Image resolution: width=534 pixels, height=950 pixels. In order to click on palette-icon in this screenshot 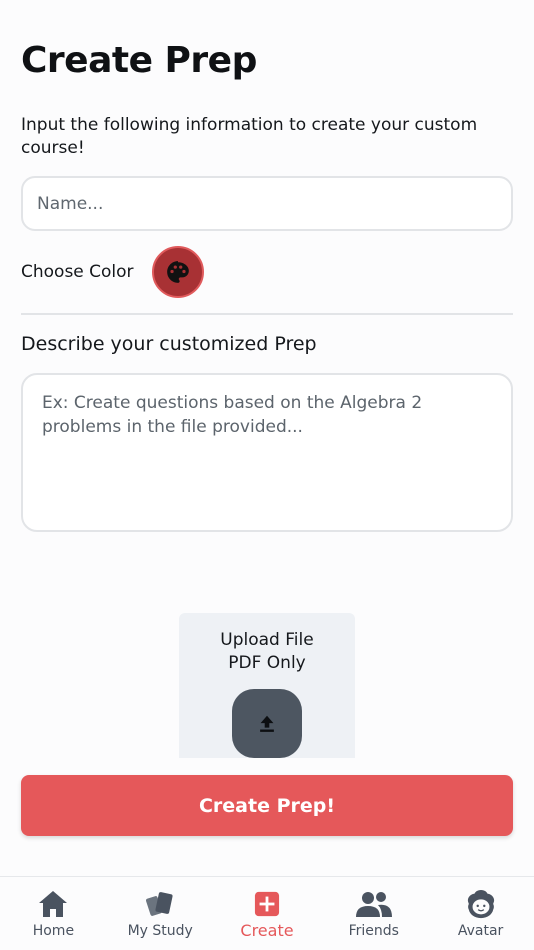, I will do `click(178, 272)`.